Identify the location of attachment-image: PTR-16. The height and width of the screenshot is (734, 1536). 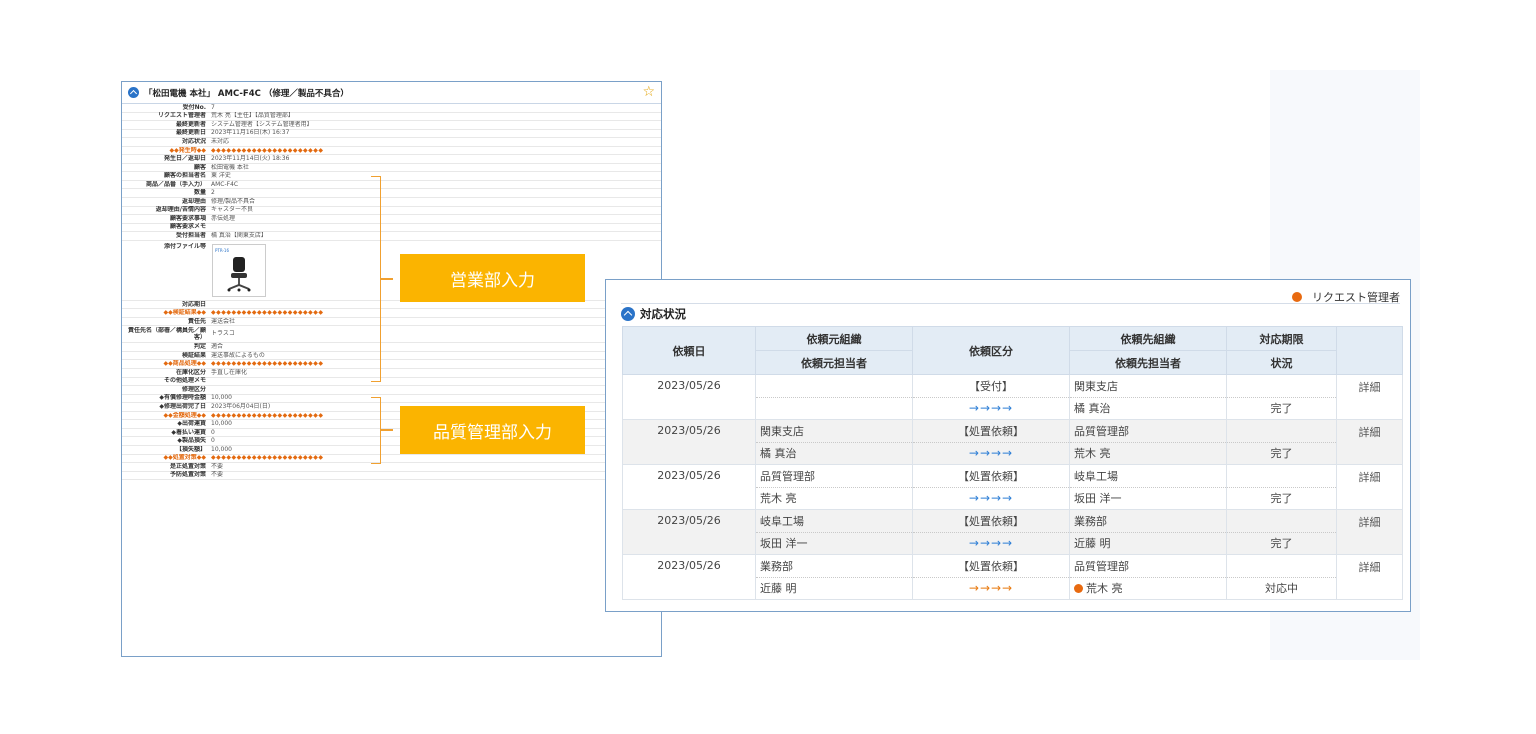
(239, 270).